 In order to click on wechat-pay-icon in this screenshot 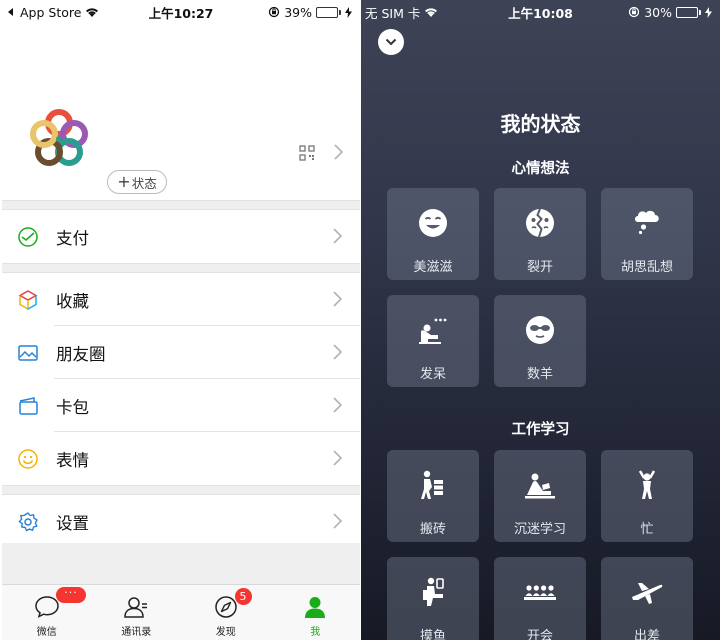, I will do `click(28, 236)`.